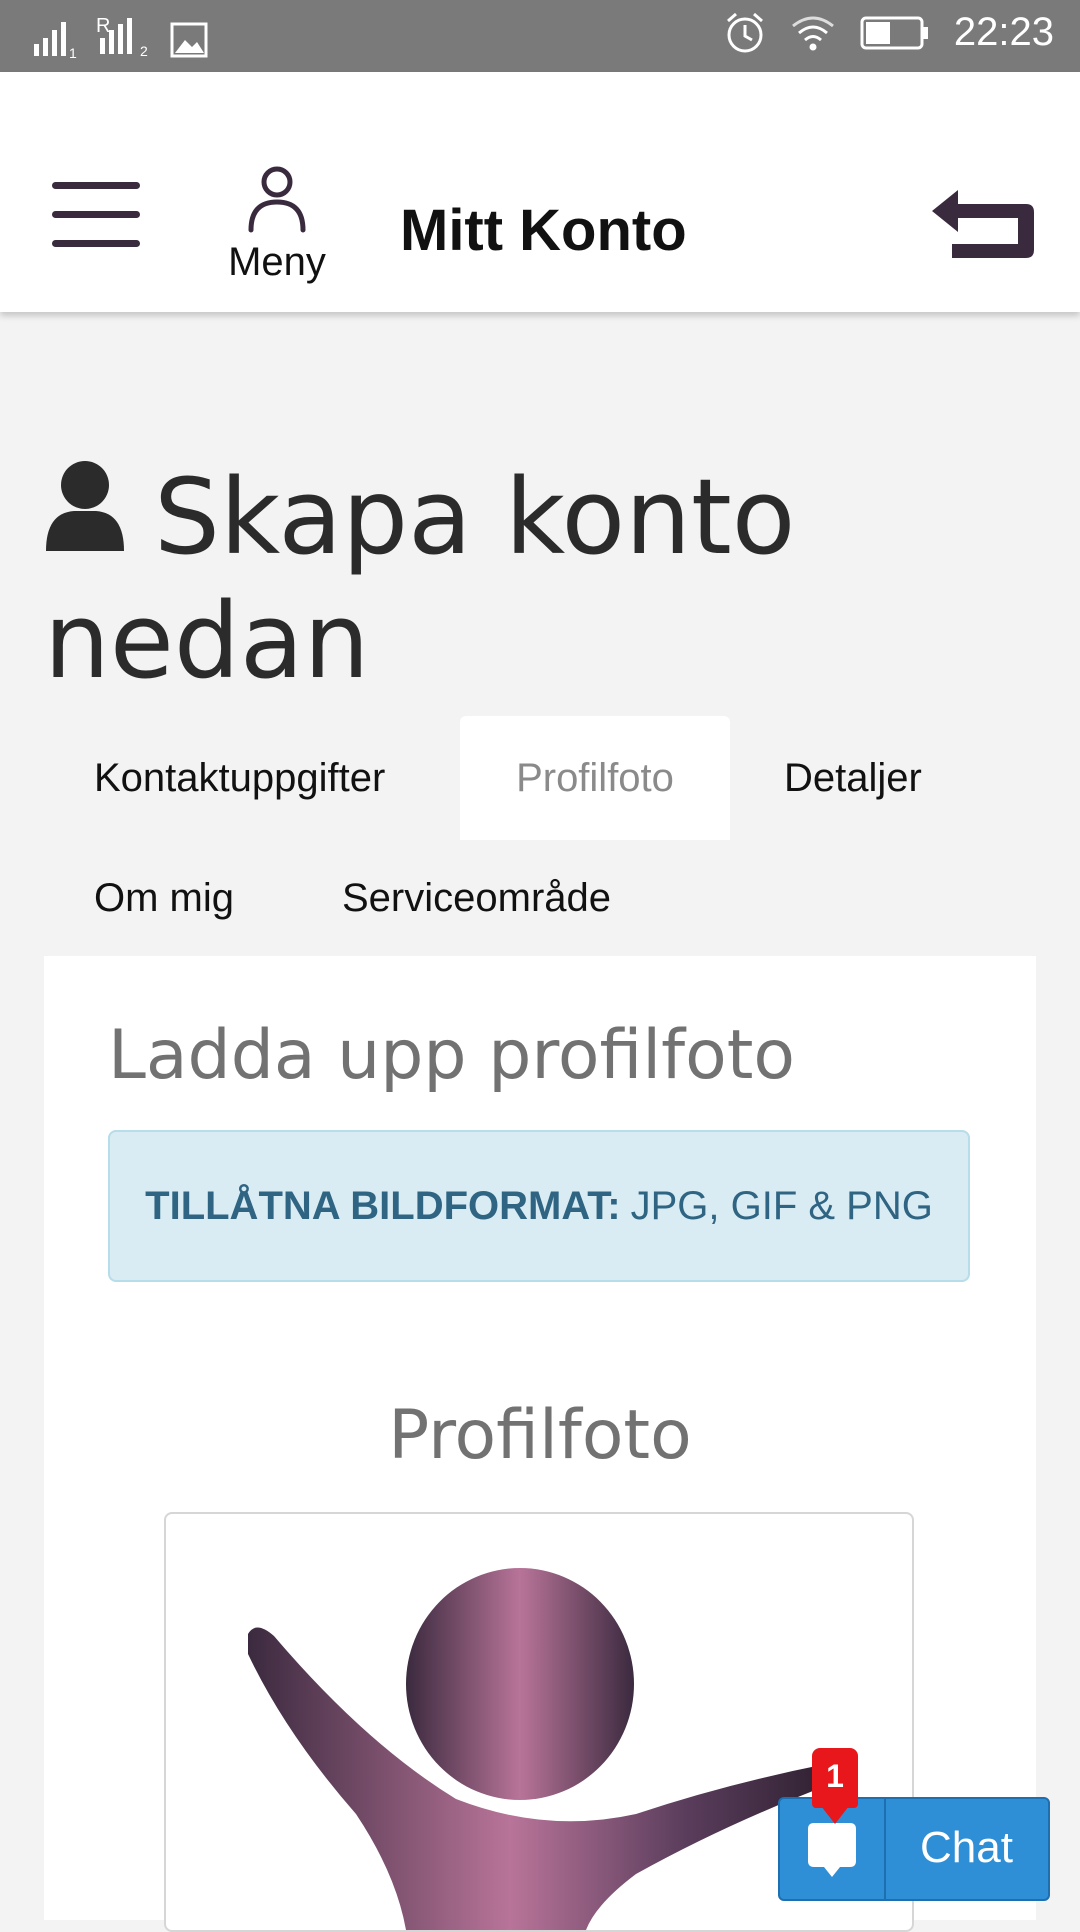 The width and height of the screenshot is (1080, 1932). What do you see at coordinates (812, 33) in the screenshot?
I see `wifi-icon` at bounding box center [812, 33].